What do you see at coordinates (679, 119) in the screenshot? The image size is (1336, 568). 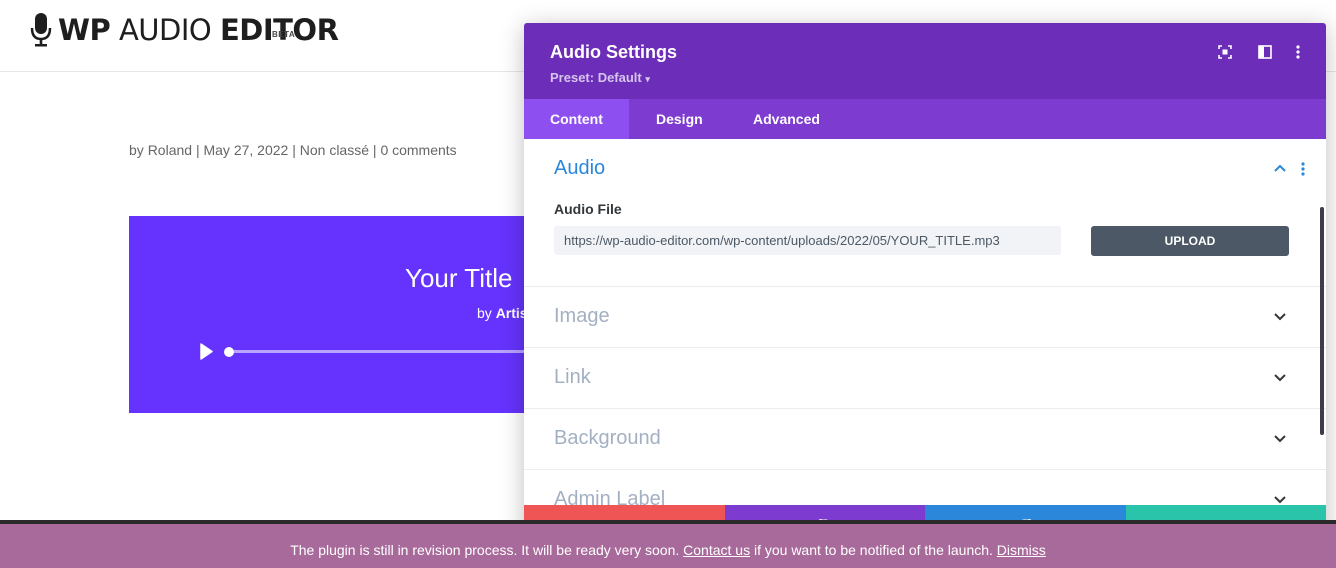 I see `tab-design: Design` at bounding box center [679, 119].